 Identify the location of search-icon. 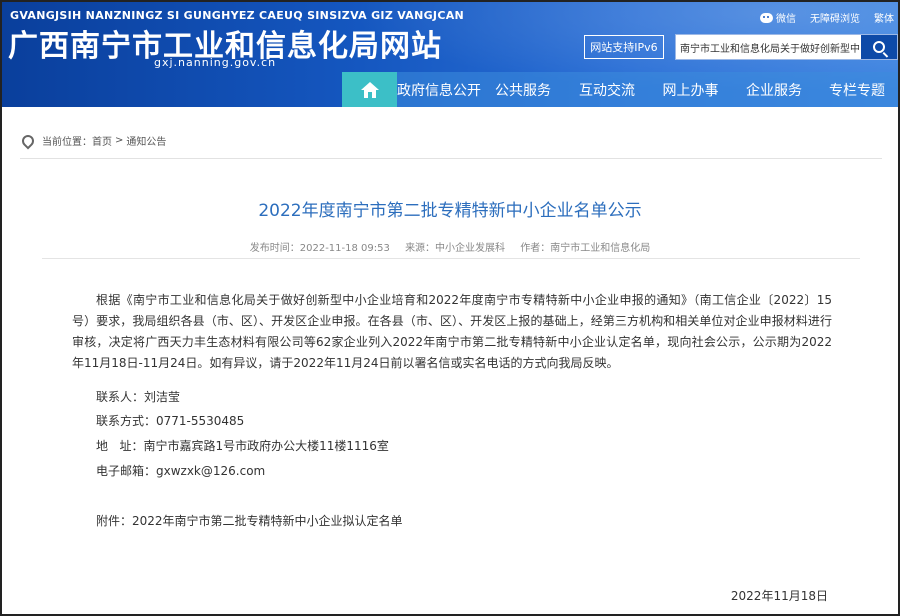
(879, 47).